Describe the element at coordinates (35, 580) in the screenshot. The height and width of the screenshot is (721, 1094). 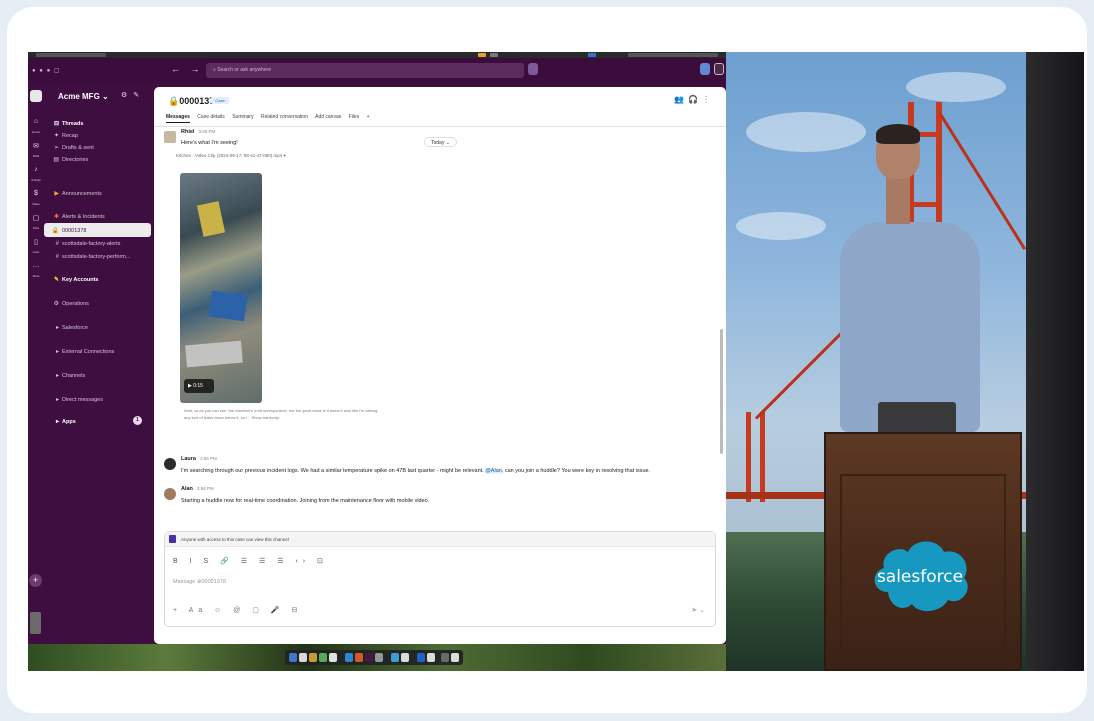
I see `add-workspace-button: +` at that location.